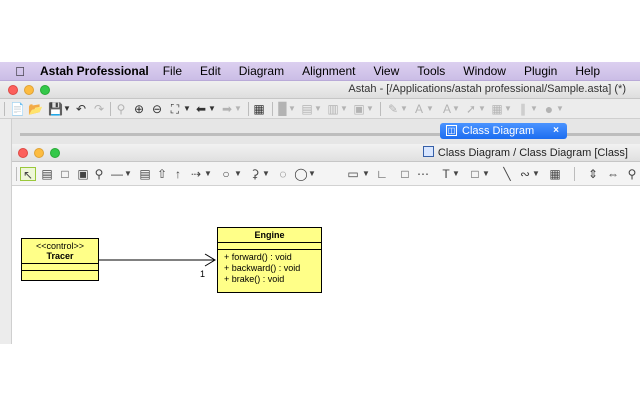 This screenshot has width=640, height=400. I want to click on fill-color-icon: ●, so click(549, 109).